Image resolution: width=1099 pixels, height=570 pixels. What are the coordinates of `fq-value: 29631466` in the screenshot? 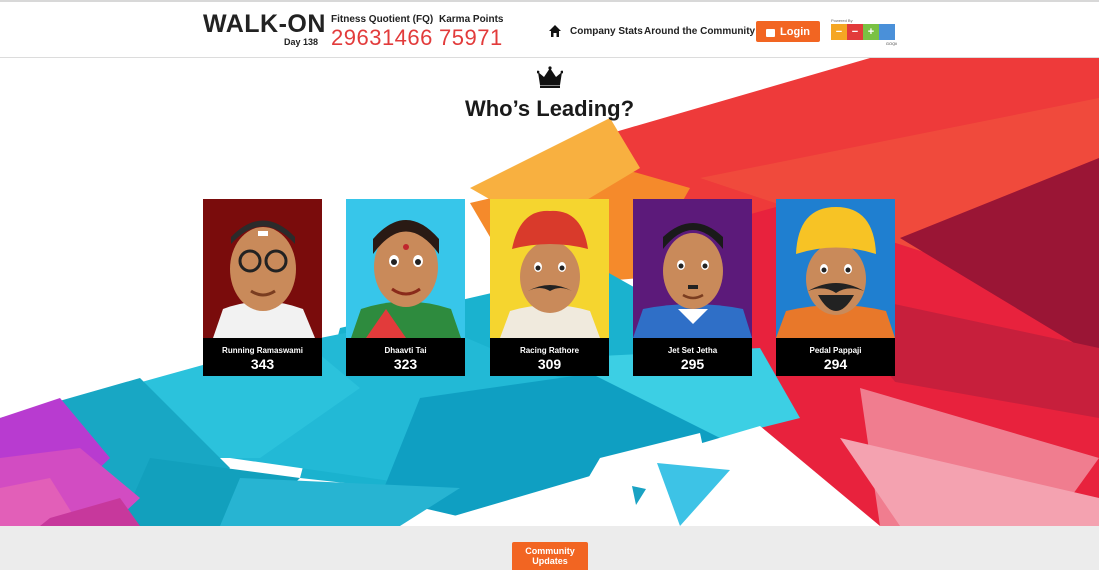 It's located at (382, 37).